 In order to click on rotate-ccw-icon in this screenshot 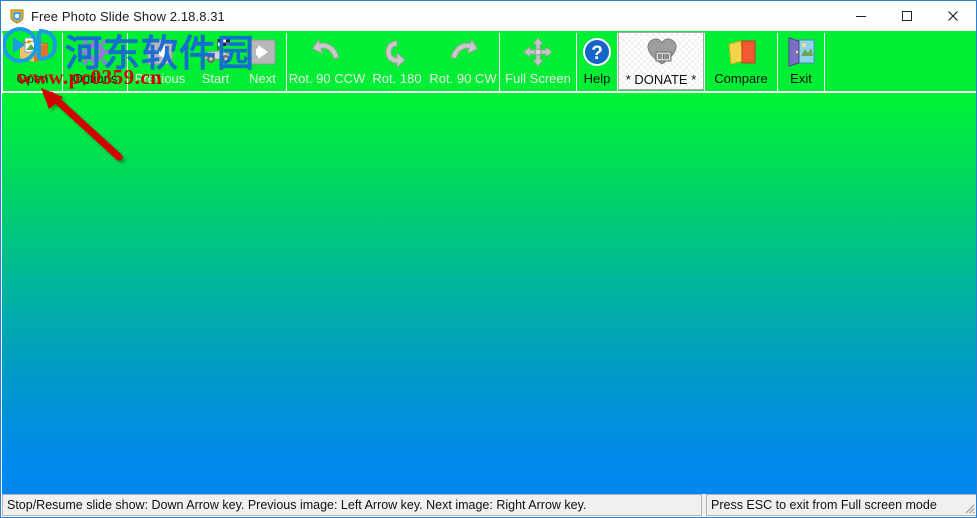, I will do `click(327, 52)`.